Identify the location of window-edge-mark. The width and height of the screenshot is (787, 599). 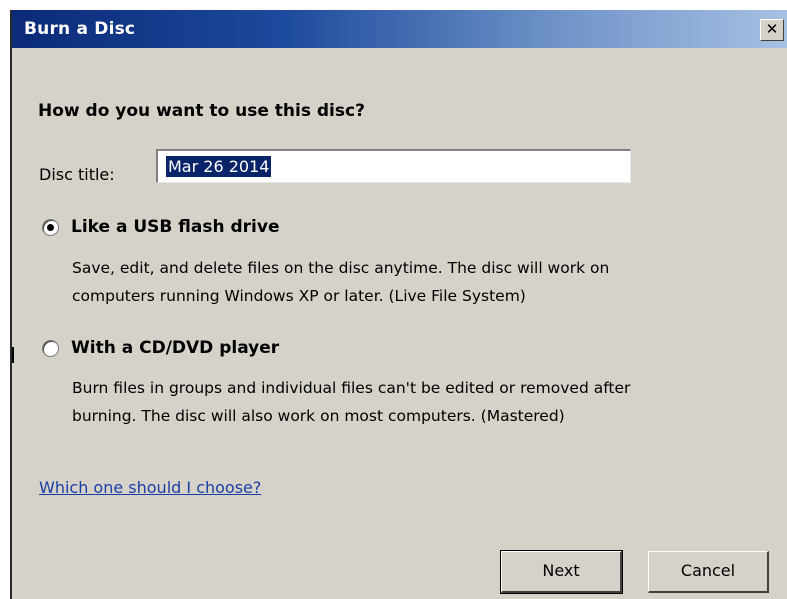
(13, 355).